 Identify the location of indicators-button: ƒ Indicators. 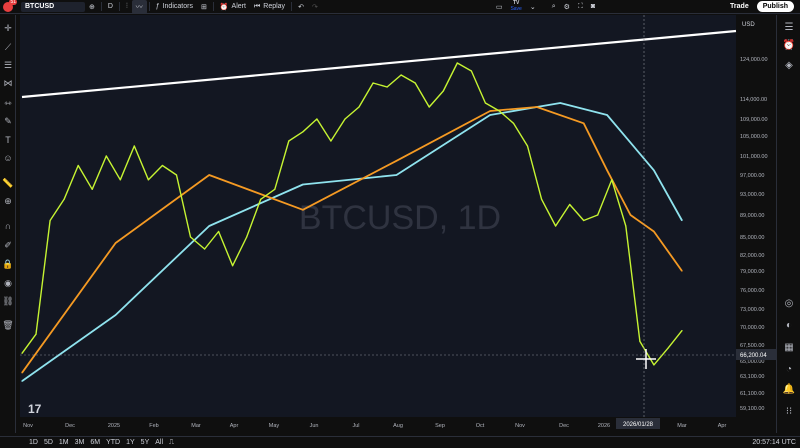
(174, 7).